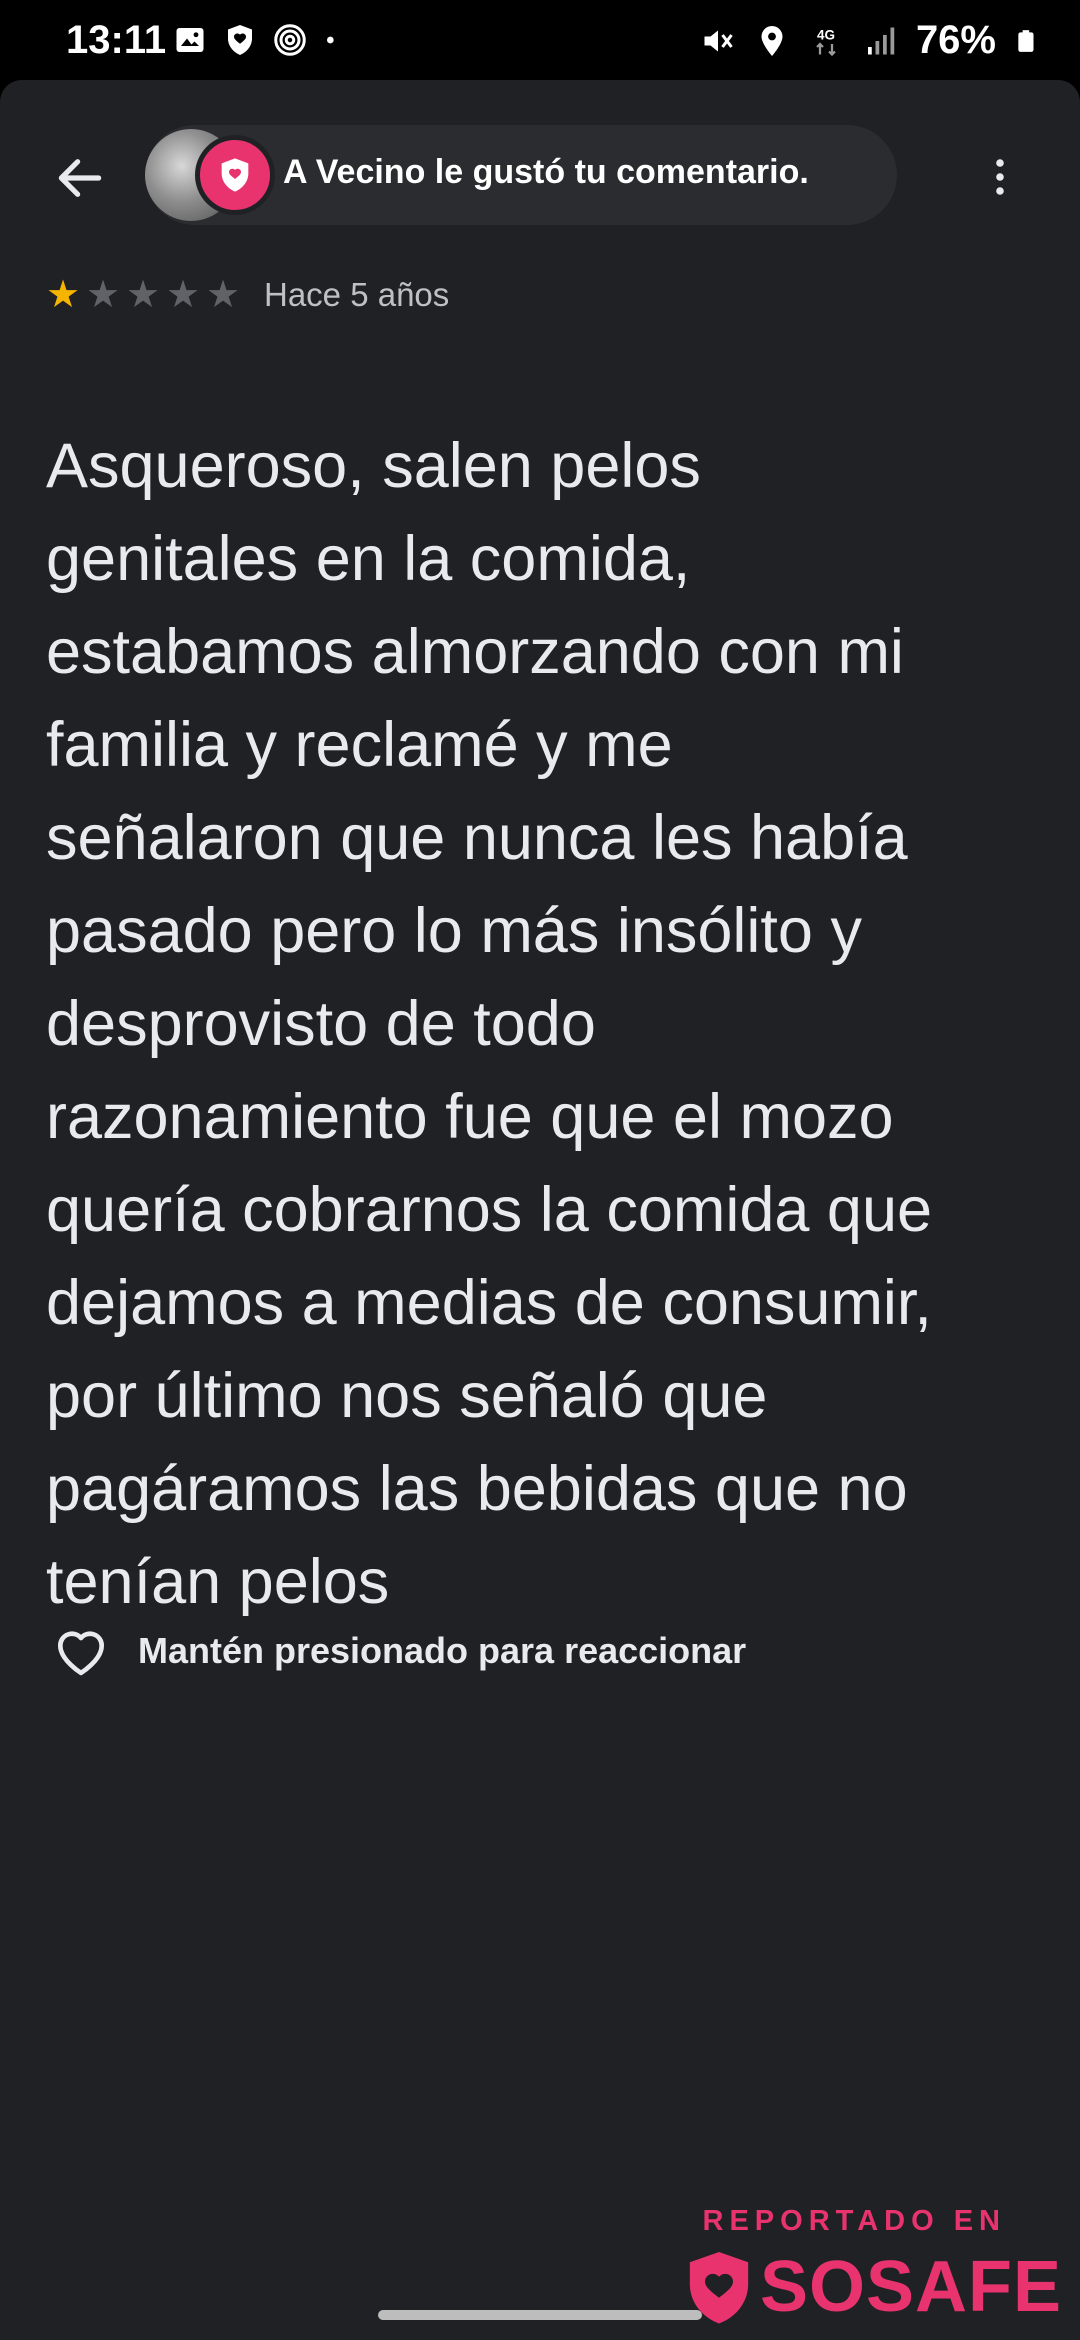 The height and width of the screenshot is (2340, 1080). I want to click on image-icon, so click(190, 40).